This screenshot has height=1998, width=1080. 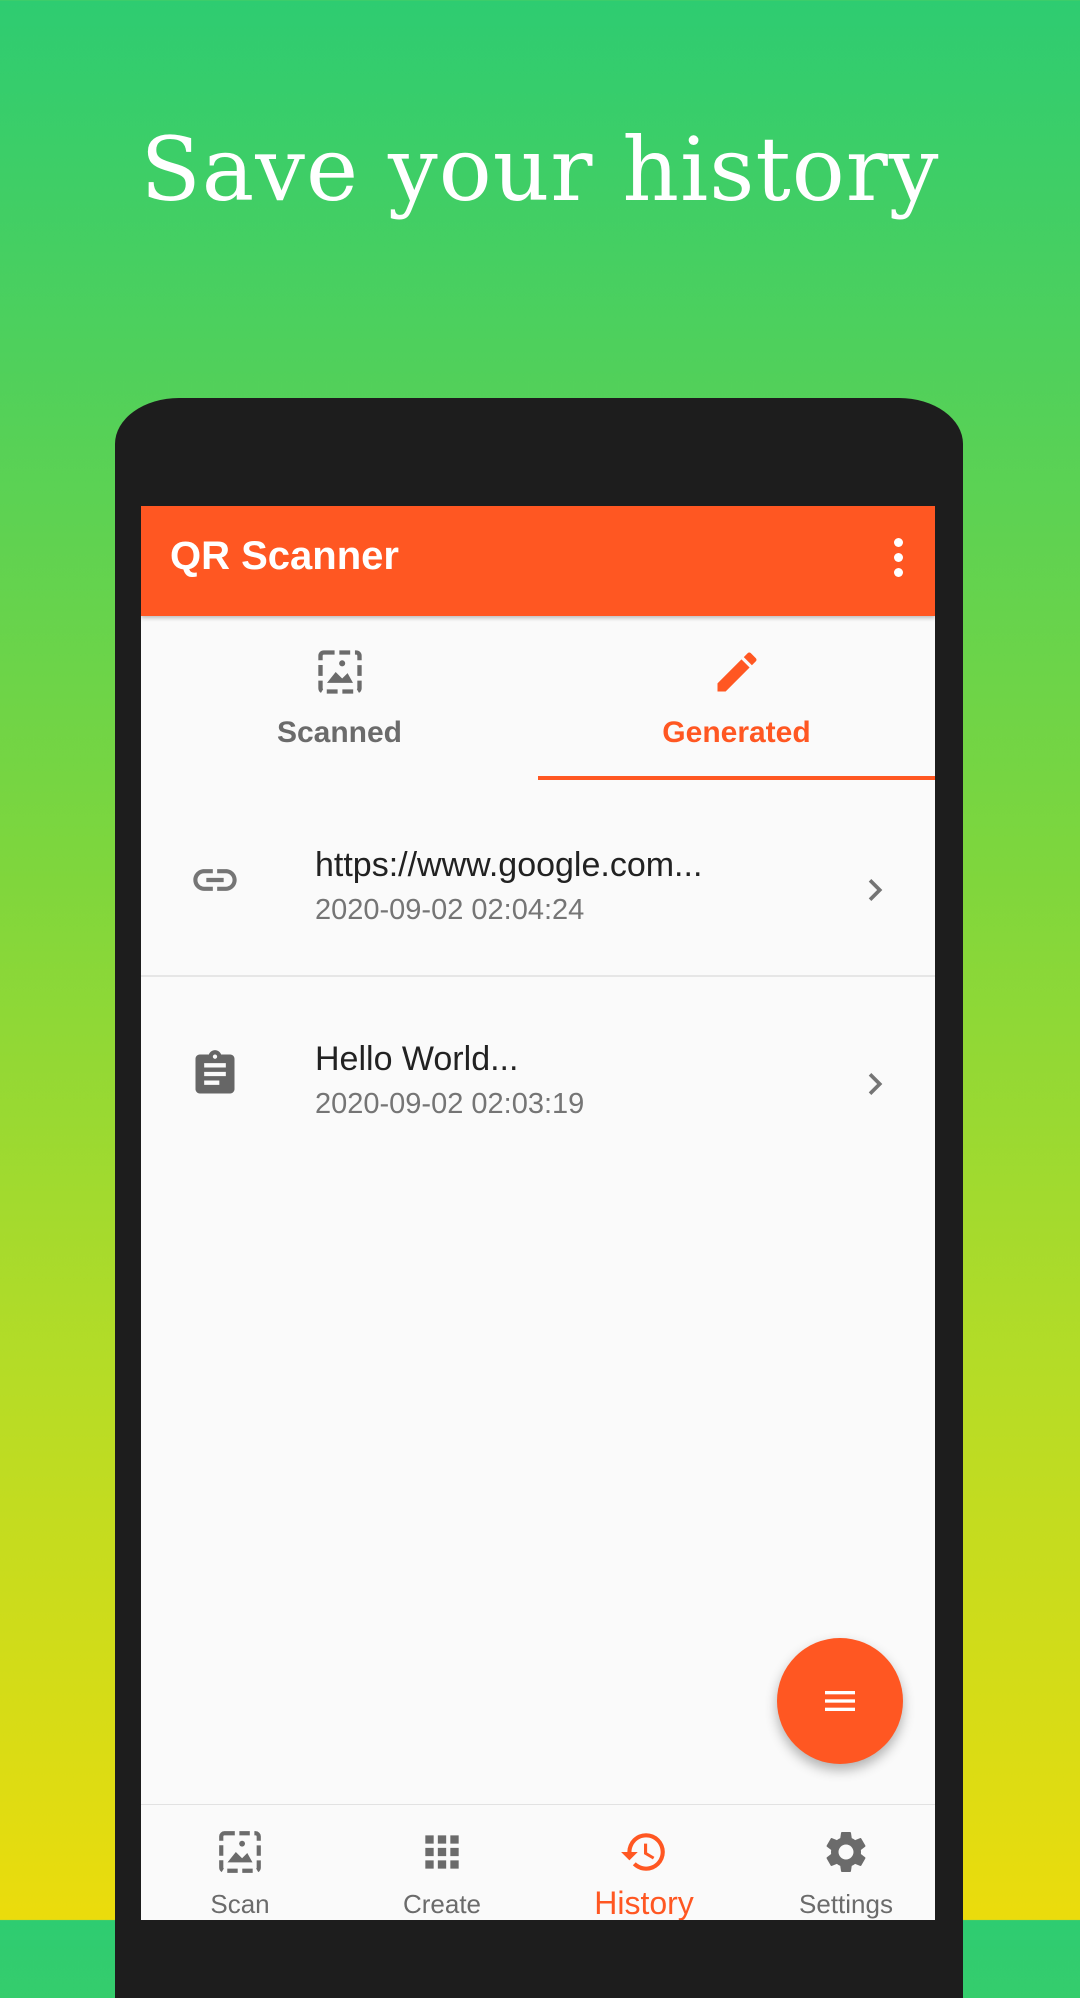 What do you see at coordinates (538, 561) in the screenshot?
I see `app-bar: QR Scanner` at bounding box center [538, 561].